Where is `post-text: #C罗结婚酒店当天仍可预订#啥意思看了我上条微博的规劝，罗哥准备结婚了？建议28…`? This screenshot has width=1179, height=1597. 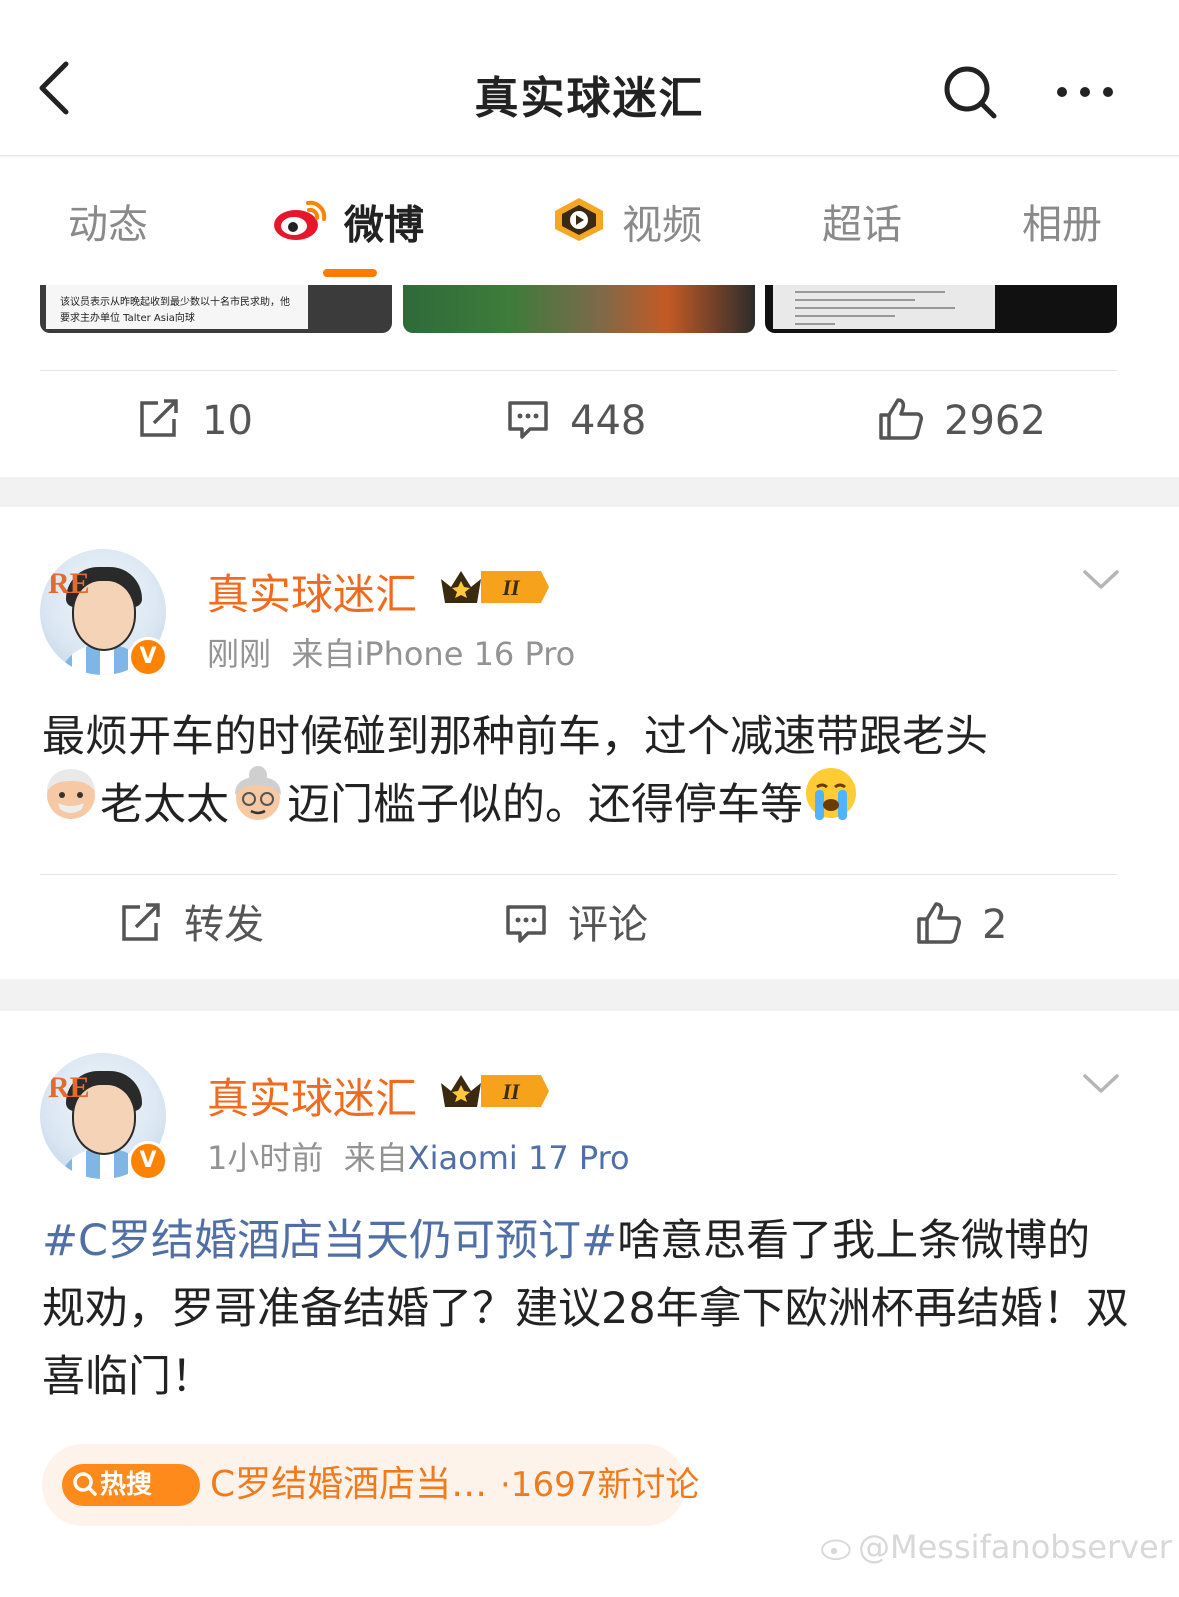 post-text: #C罗结婚酒店当天仍可预订#啥意思看了我上条微博的规劝，罗哥准备结婚了？建议28… is located at coordinates (587, 1309).